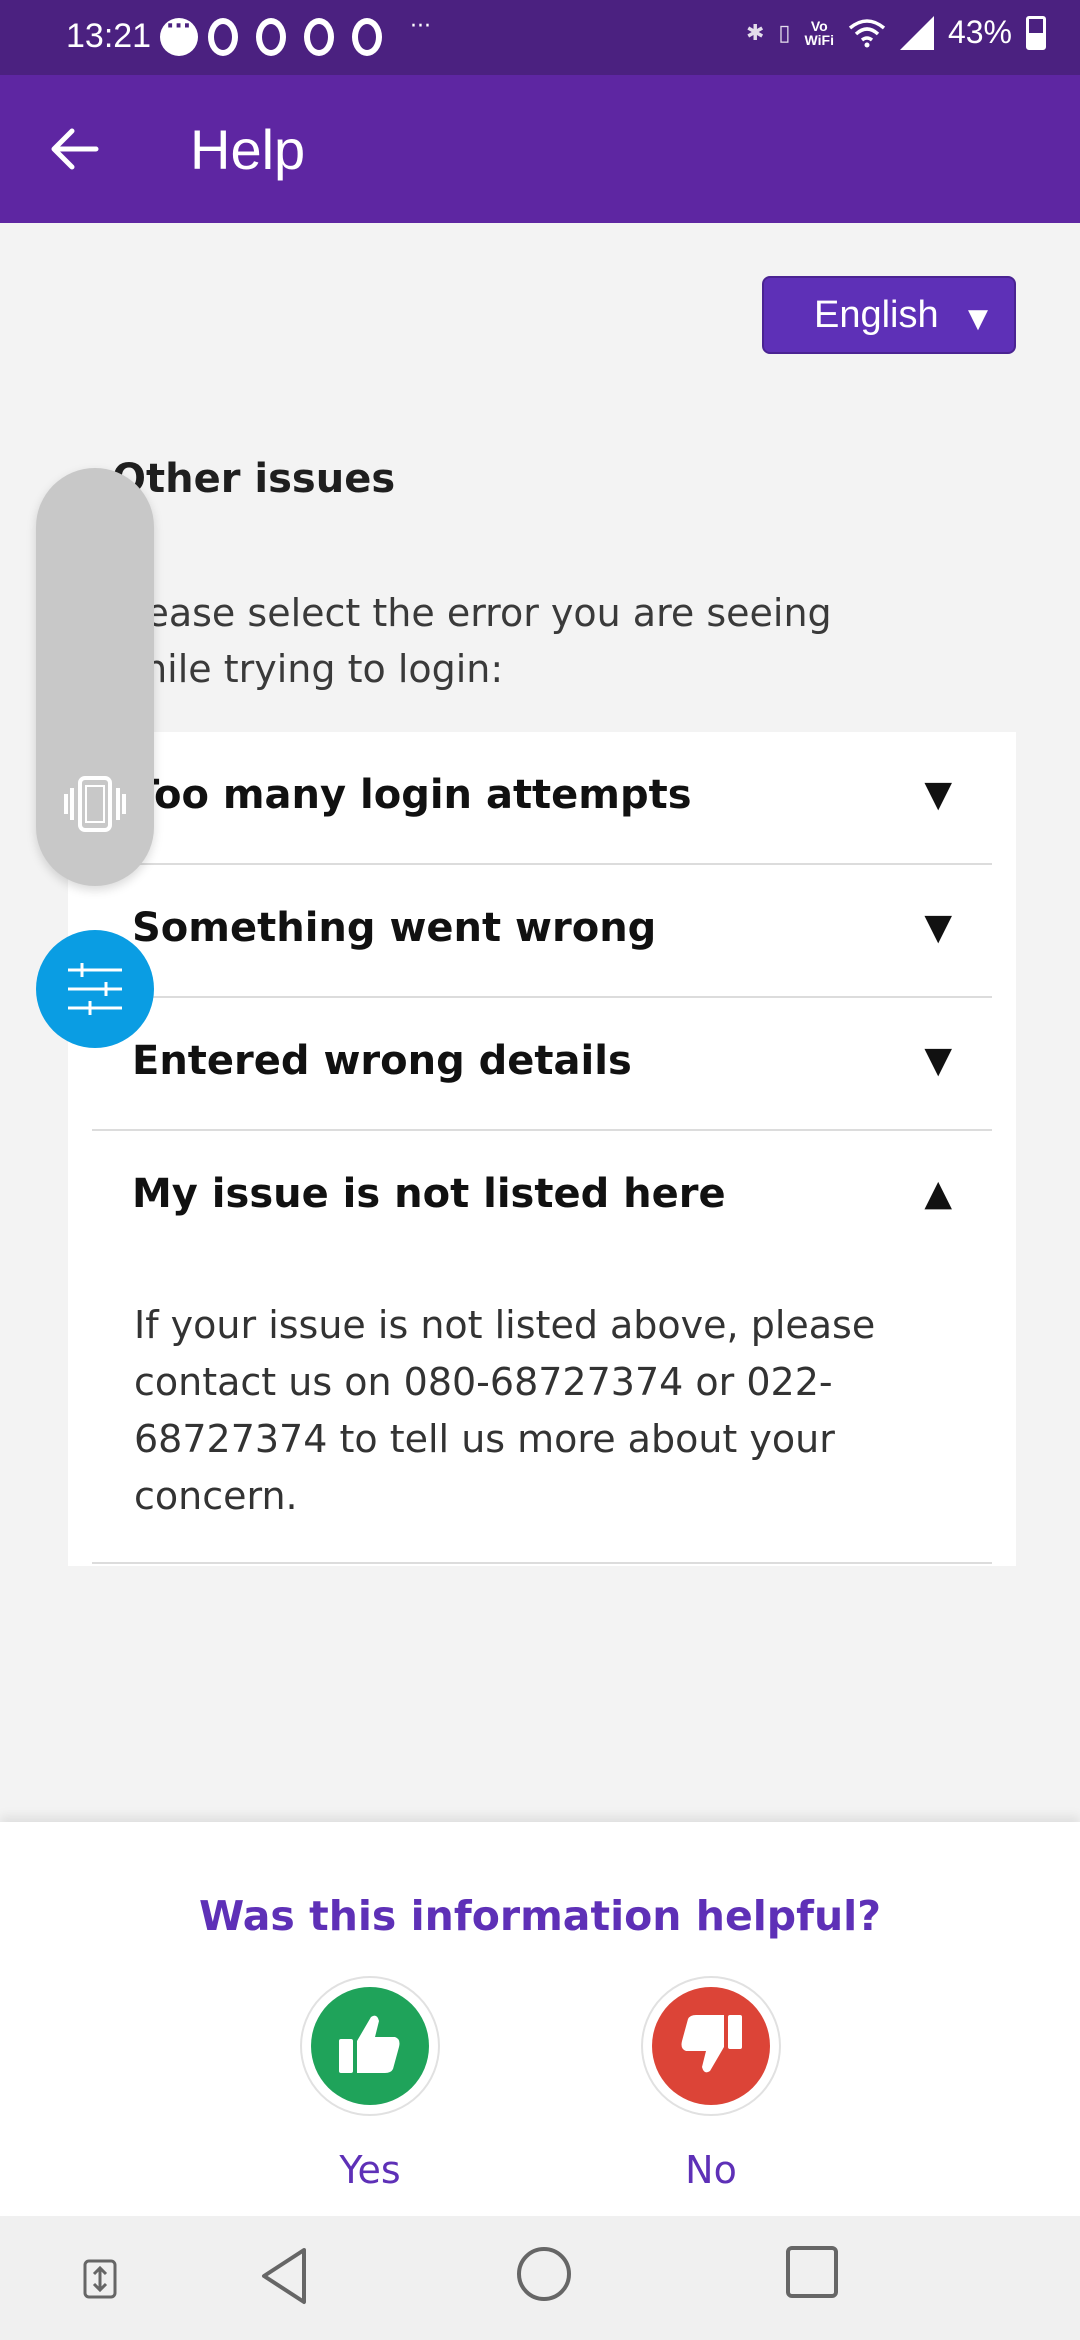 The image size is (1080, 2340). I want to click on accordion-item-label: Something went wrong, so click(394, 928).